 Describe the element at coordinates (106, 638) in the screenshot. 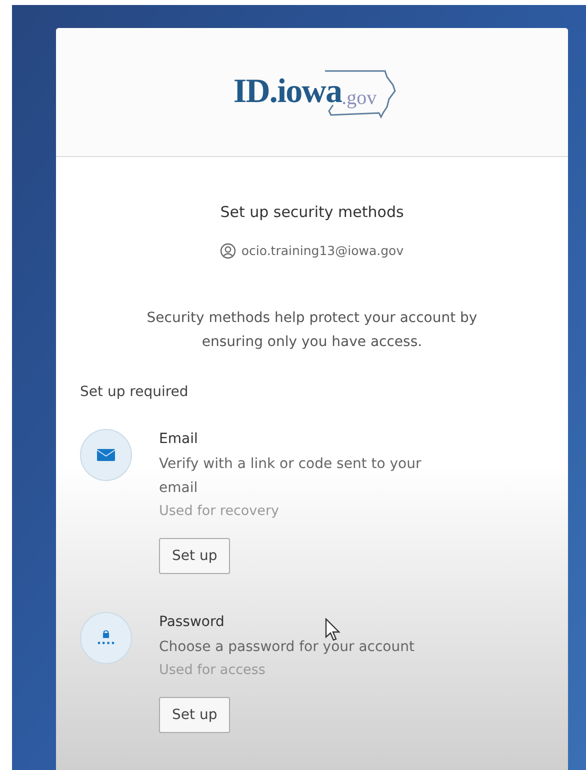

I see `padlock-icon` at that location.